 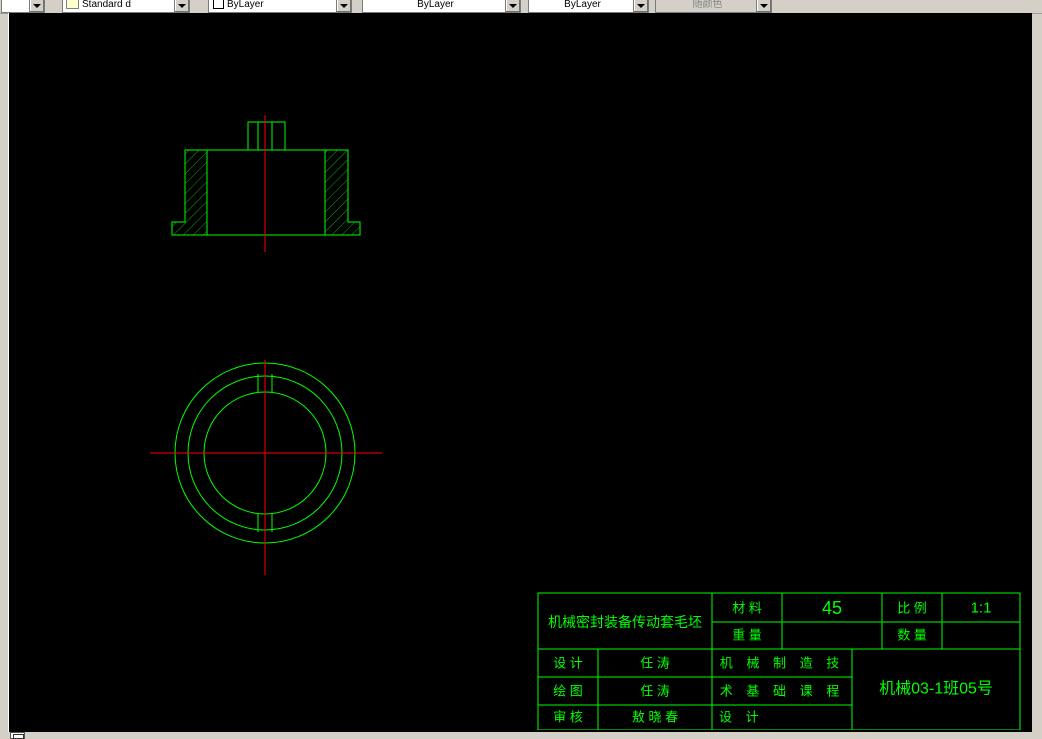 I want to click on linetype-combo: ByLayer, so click(x=441, y=6).